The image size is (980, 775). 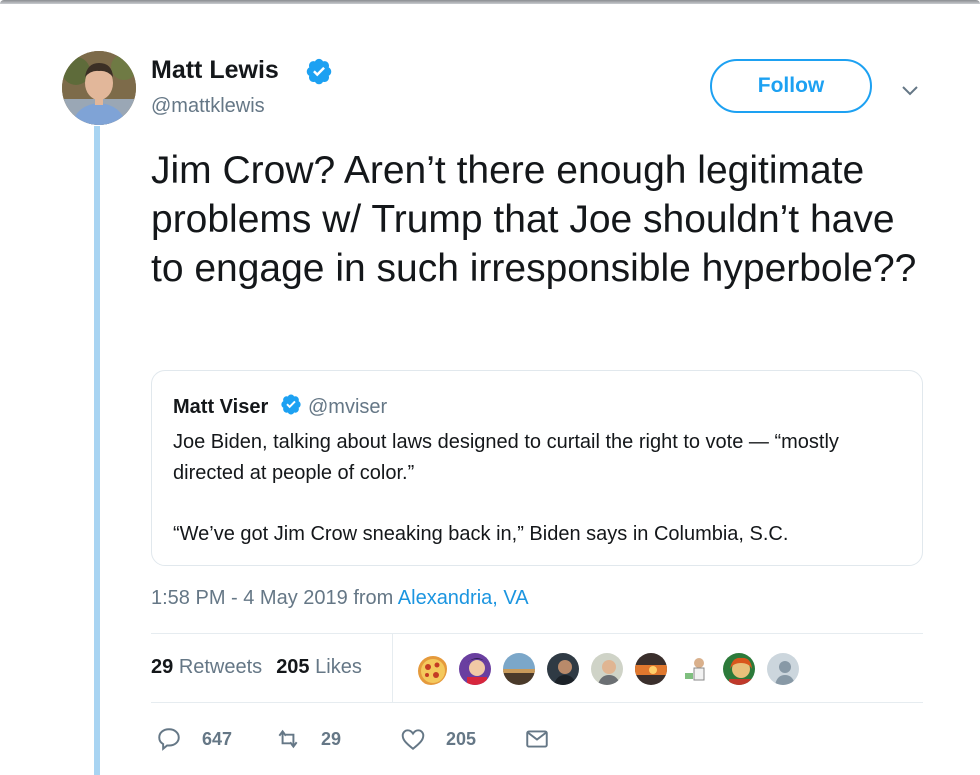 I want to click on like-button: 205, so click(x=440, y=739).